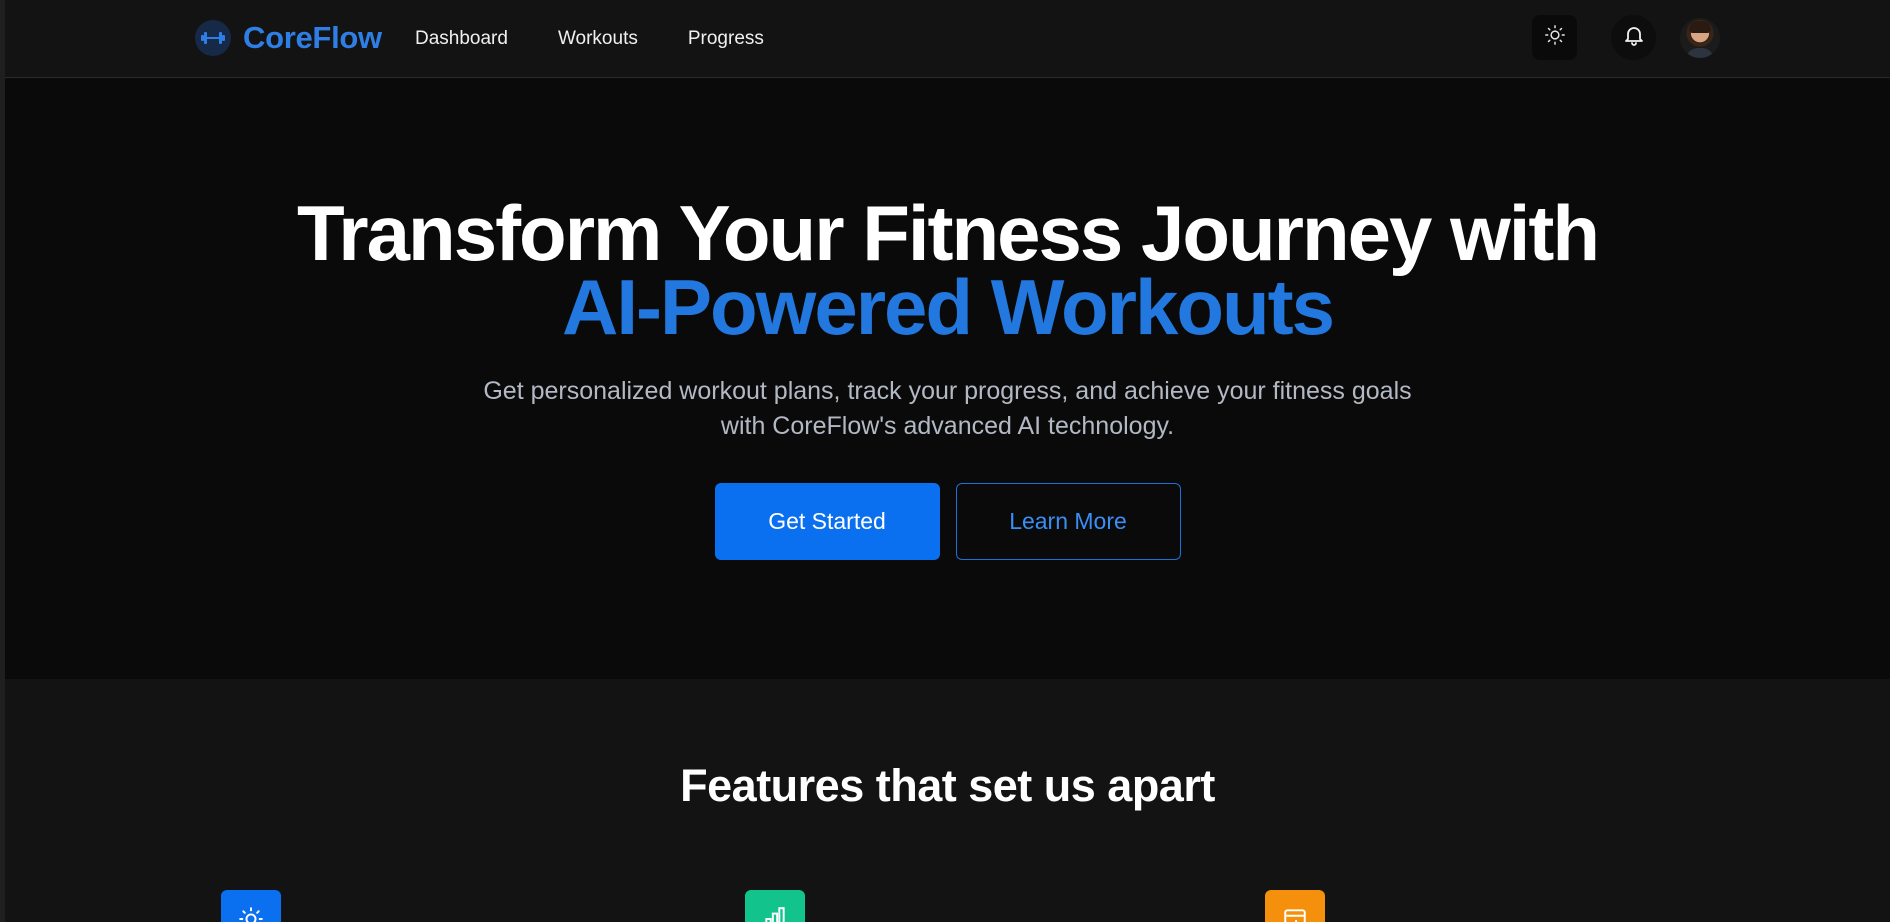 This screenshot has height=922, width=1890. What do you see at coordinates (1295, 914) in the screenshot?
I see `calendar-add-icon` at bounding box center [1295, 914].